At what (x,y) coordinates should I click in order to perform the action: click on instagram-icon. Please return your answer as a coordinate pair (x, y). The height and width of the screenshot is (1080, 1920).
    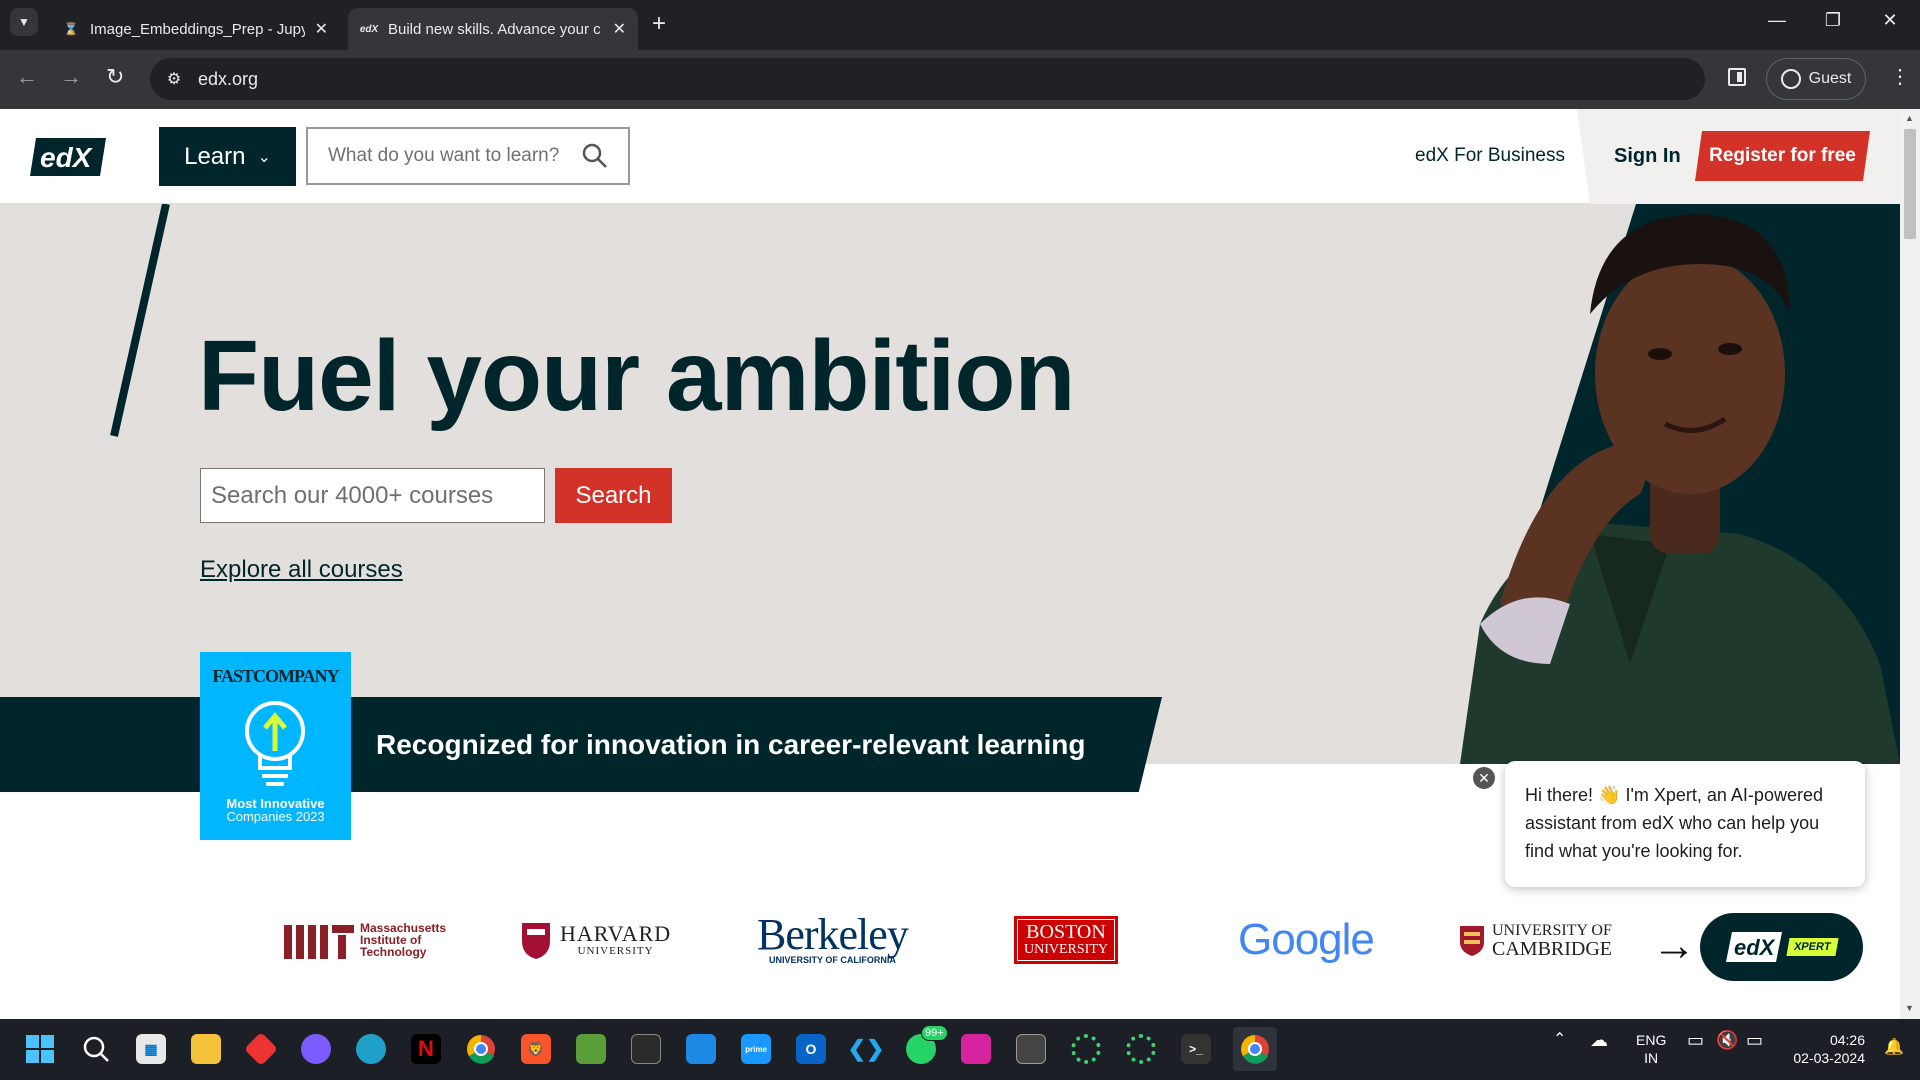
    Looking at the image, I should click on (976, 1049).